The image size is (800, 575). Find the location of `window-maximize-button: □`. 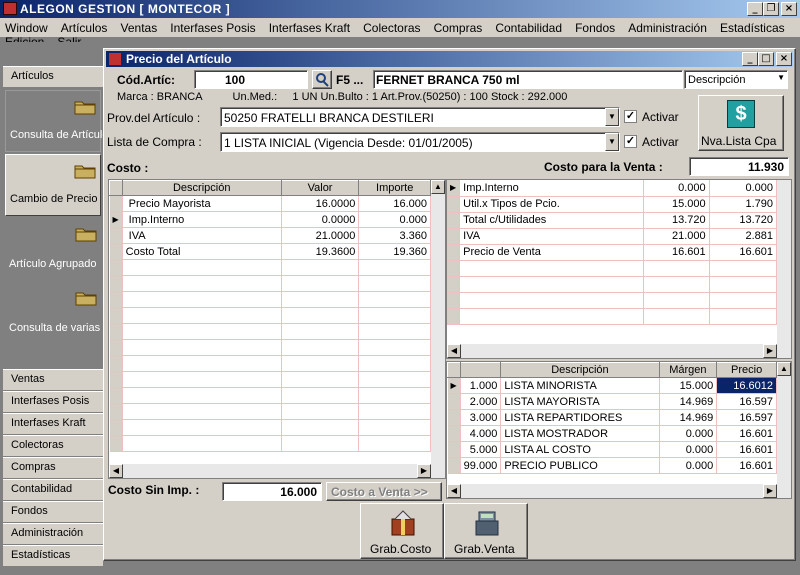

window-maximize-button: □ is located at coordinates (766, 59).